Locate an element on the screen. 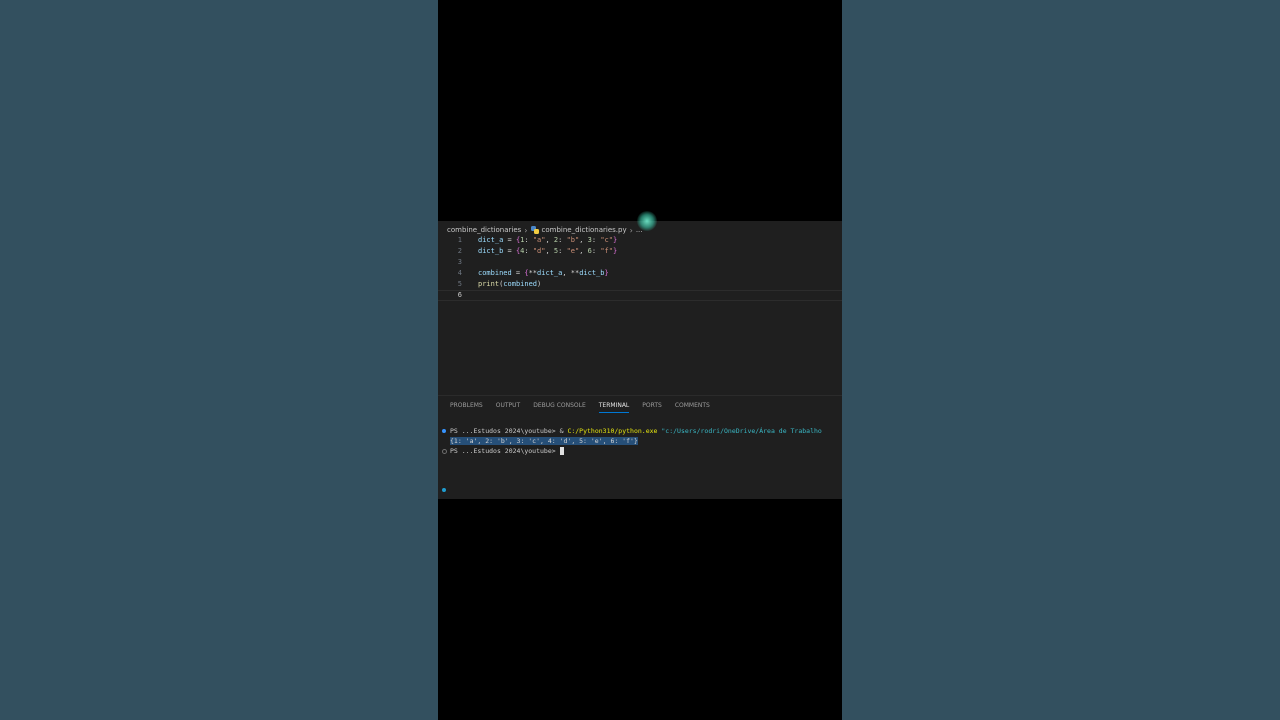 The width and height of the screenshot is (1280, 720). tab-comments: COMMENTS is located at coordinates (692, 407).